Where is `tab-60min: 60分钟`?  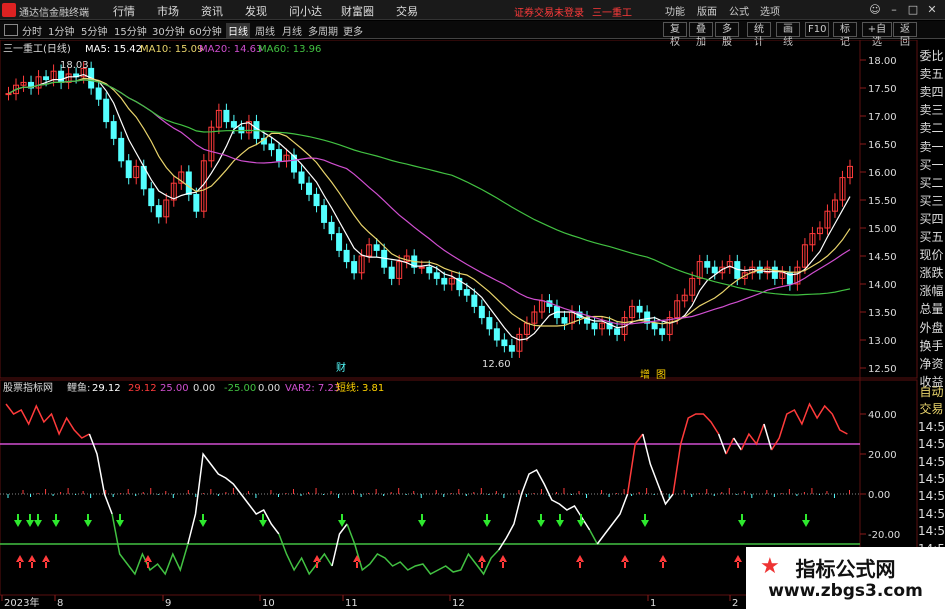 tab-60min: 60分钟 is located at coordinates (205, 30).